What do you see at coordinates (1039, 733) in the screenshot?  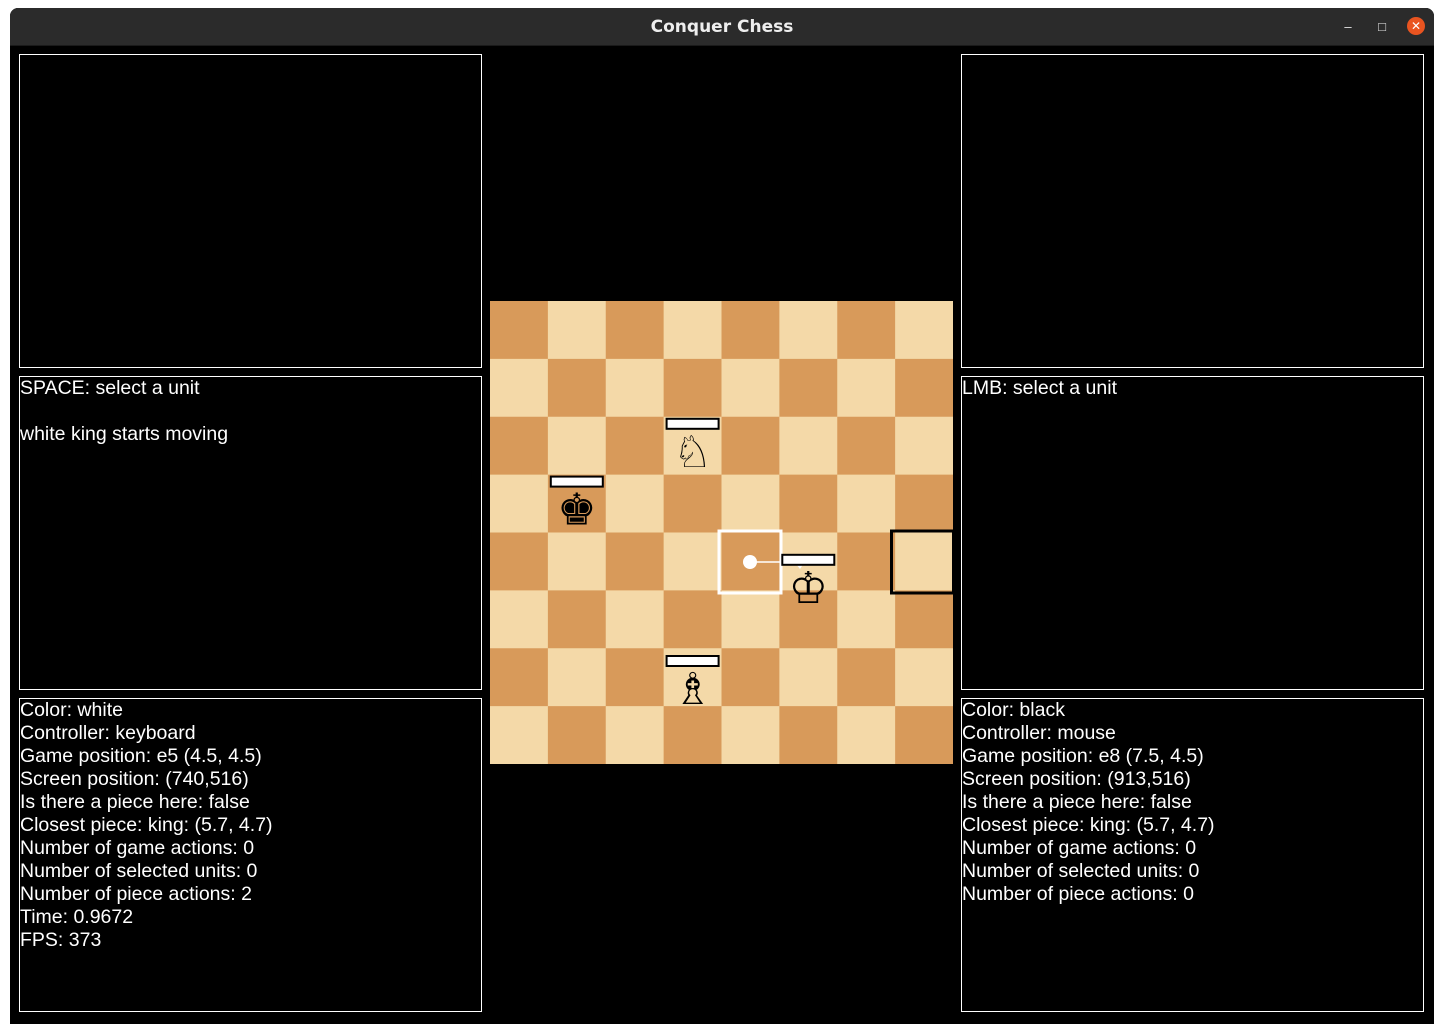 I see `right-info-line: Controller: mouse` at bounding box center [1039, 733].